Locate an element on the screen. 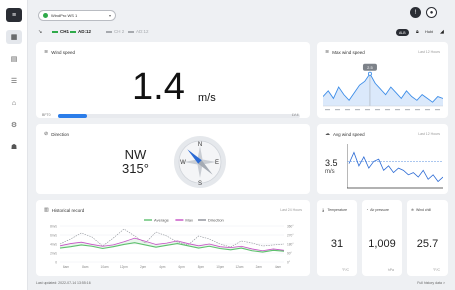 The width and height of the screenshot is (455, 290). alarm-badge: ALB is located at coordinates (402, 32).